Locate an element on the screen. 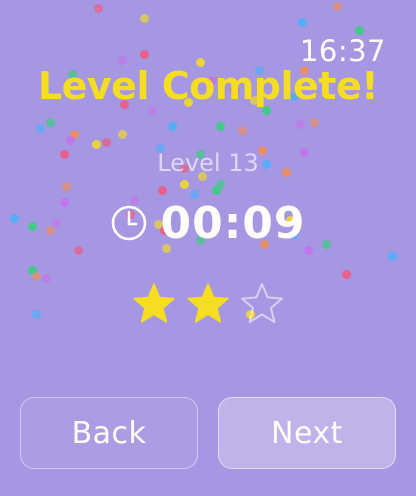 Image resolution: width=416 pixels, height=496 pixels. star-empty-icon is located at coordinates (262, 303).